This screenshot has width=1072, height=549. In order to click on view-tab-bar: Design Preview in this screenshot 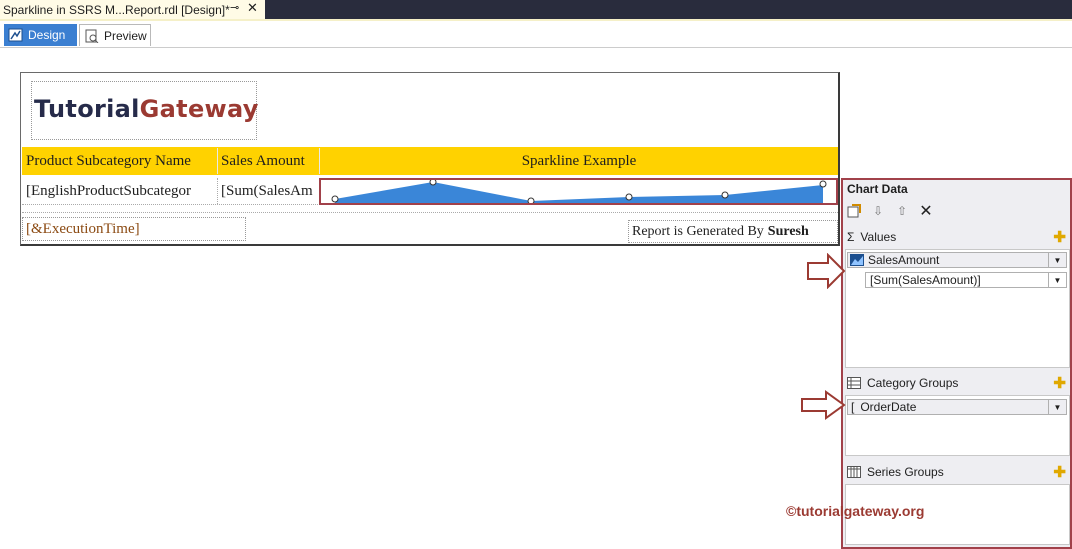, I will do `click(536, 34)`.